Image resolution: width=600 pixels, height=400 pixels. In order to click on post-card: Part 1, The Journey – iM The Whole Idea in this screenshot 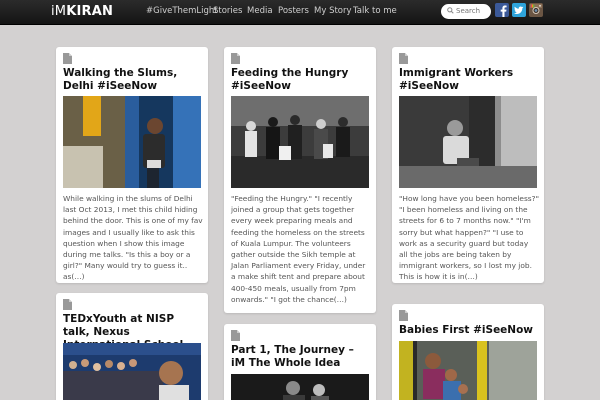, I will do `click(300, 362)`.